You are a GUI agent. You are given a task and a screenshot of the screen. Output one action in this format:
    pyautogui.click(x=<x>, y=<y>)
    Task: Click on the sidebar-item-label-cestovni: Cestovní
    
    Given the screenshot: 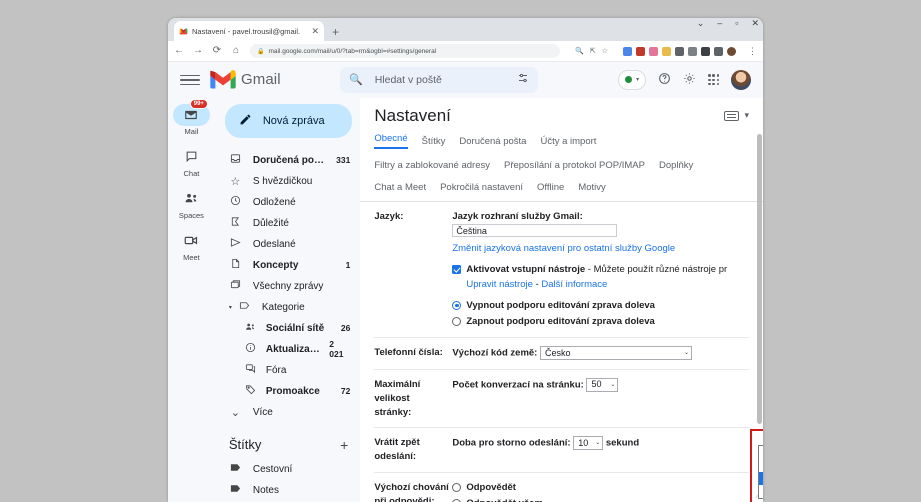 What is the action you would take?
    pyautogui.click(x=288, y=469)
    